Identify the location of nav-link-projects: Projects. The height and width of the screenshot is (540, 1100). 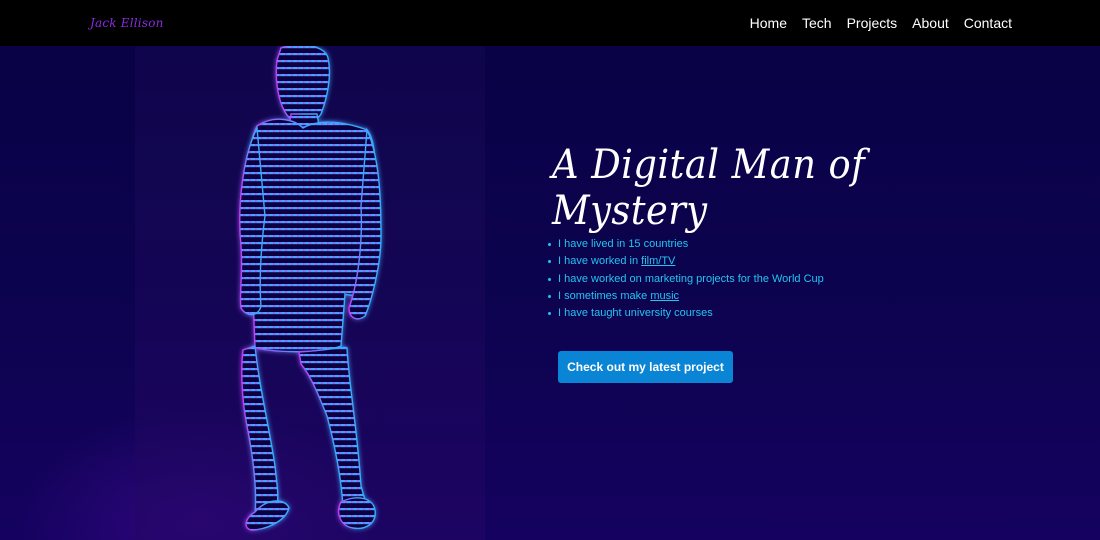
(872, 23).